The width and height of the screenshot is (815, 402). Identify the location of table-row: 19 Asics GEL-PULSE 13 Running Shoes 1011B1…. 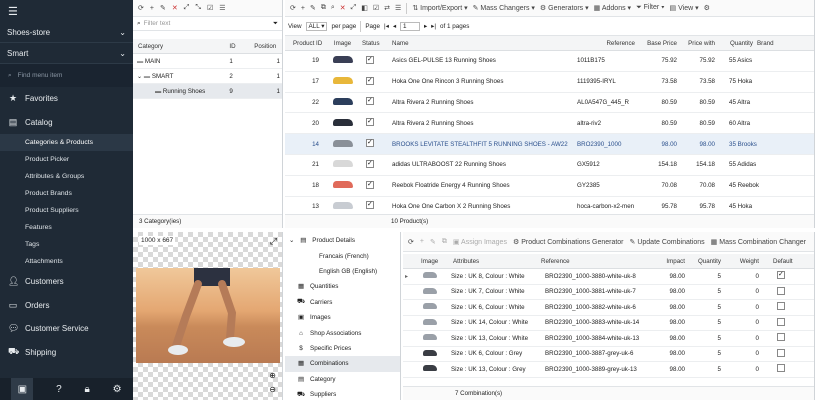
(549, 61).